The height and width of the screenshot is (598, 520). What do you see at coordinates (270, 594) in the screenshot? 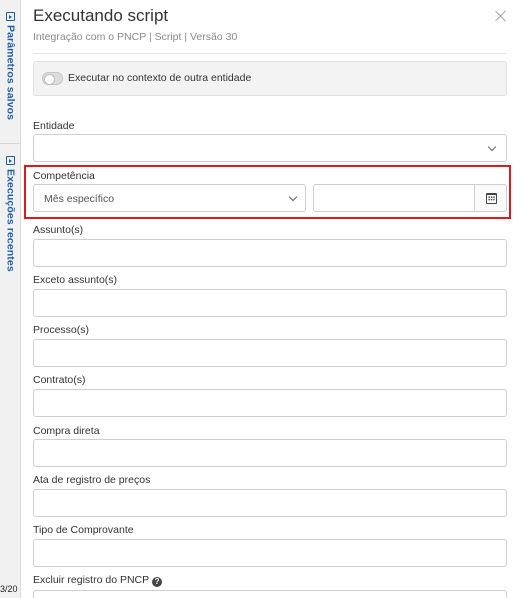
I see `excluir-registro-input` at bounding box center [270, 594].